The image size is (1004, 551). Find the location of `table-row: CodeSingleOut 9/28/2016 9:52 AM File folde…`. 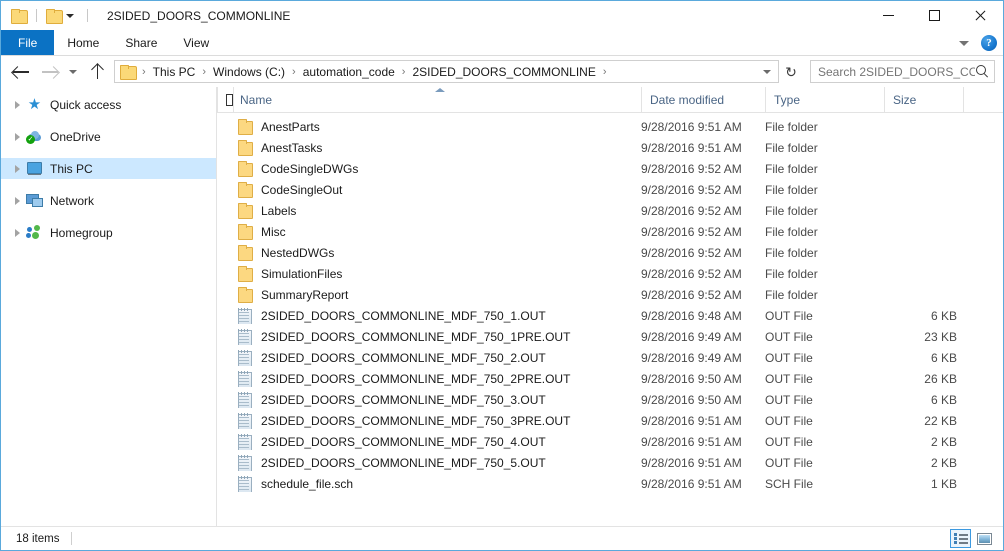

table-row: CodeSingleOut 9/28/2016 9:52 AM File folde… is located at coordinates (610, 189).